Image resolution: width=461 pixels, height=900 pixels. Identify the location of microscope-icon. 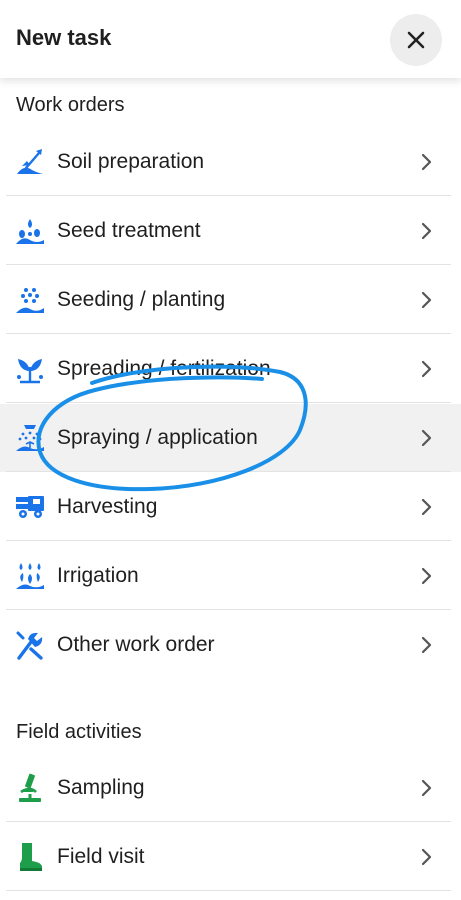
(30, 788).